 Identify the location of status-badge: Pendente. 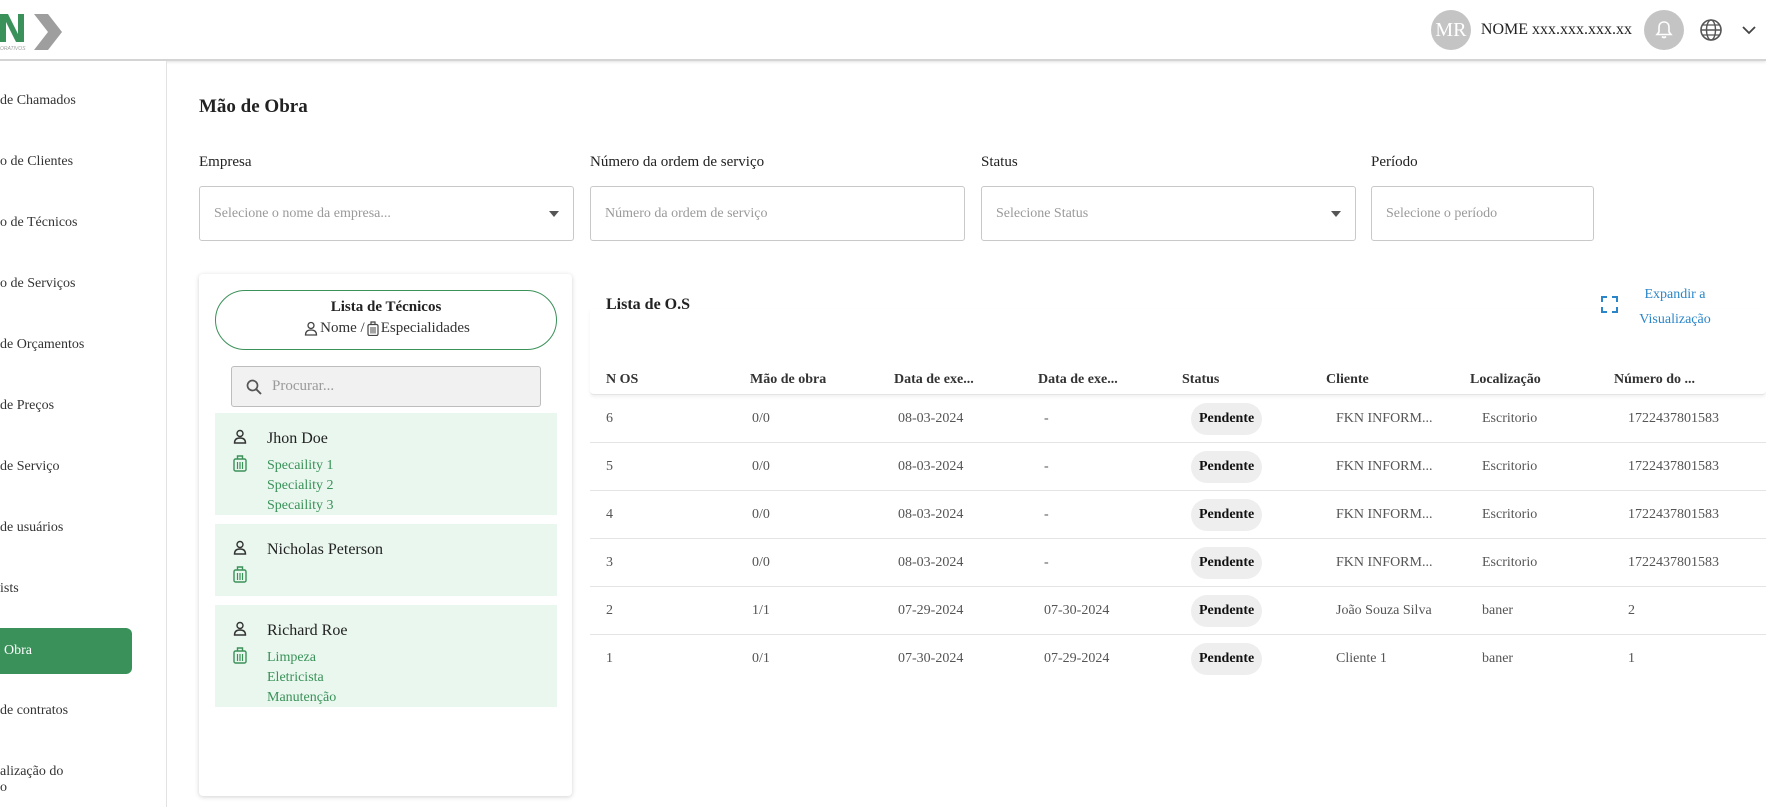
(1227, 419).